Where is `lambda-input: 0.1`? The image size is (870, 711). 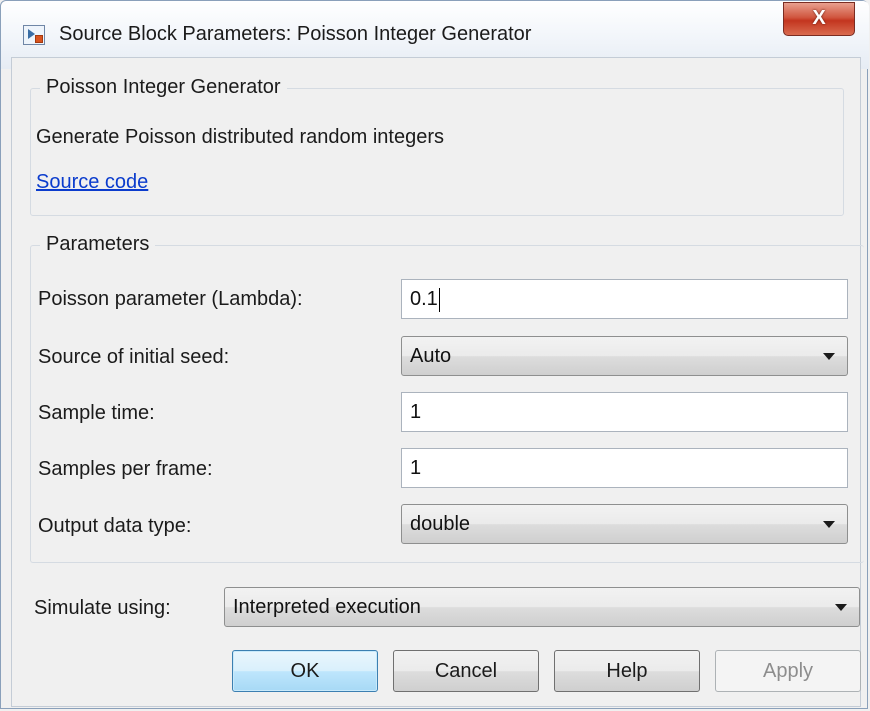 lambda-input: 0.1 is located at coordinates (624, 299).